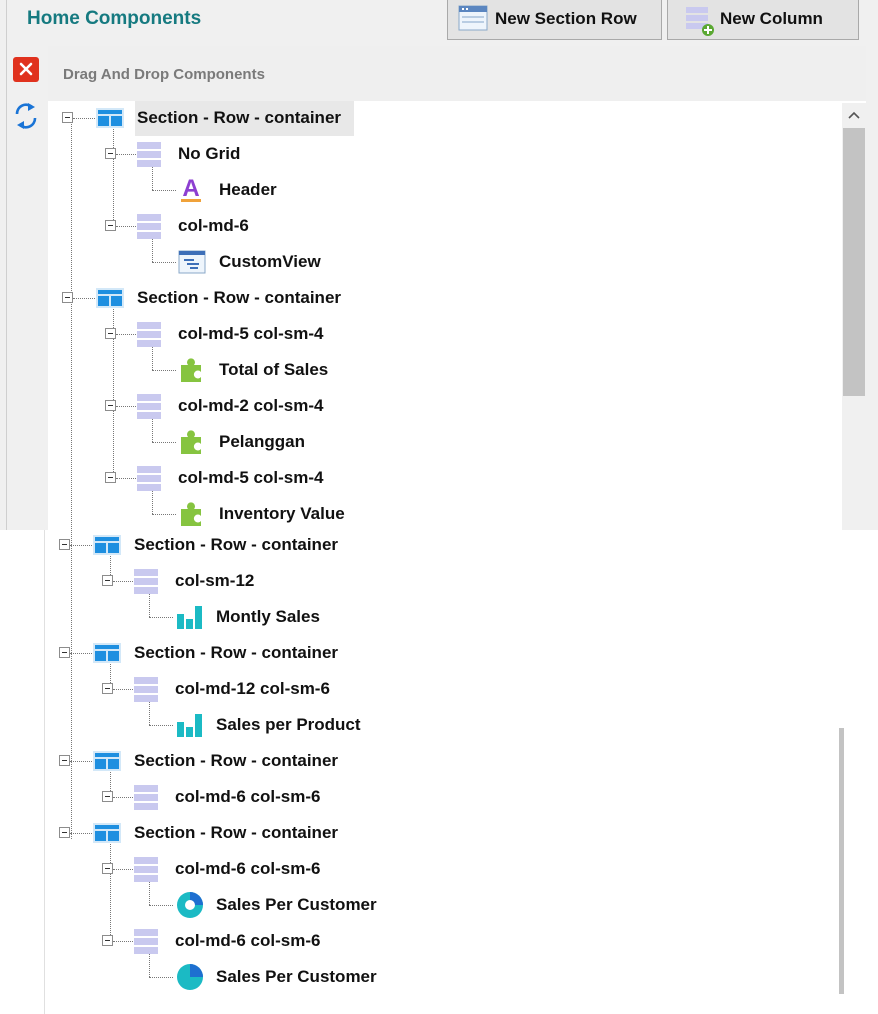 The width and height of the screenshot is (878, 1014). Describe the element at coordinates (854, 262) in the screenshot. I see `scrollbar-thumb` at that location.